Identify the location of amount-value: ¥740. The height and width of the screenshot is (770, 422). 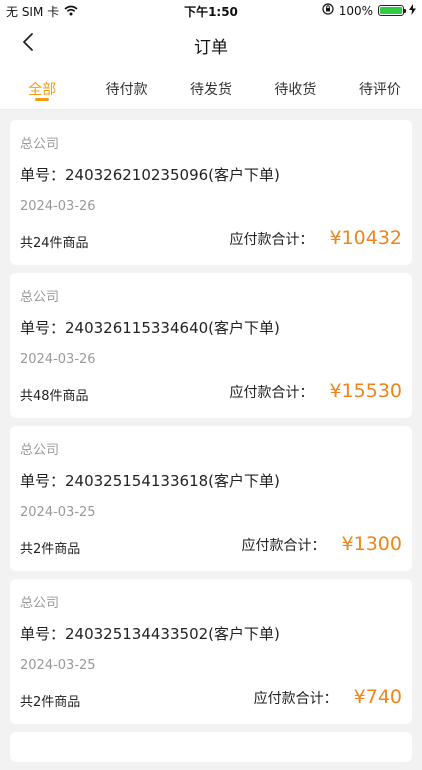
(377, 697).